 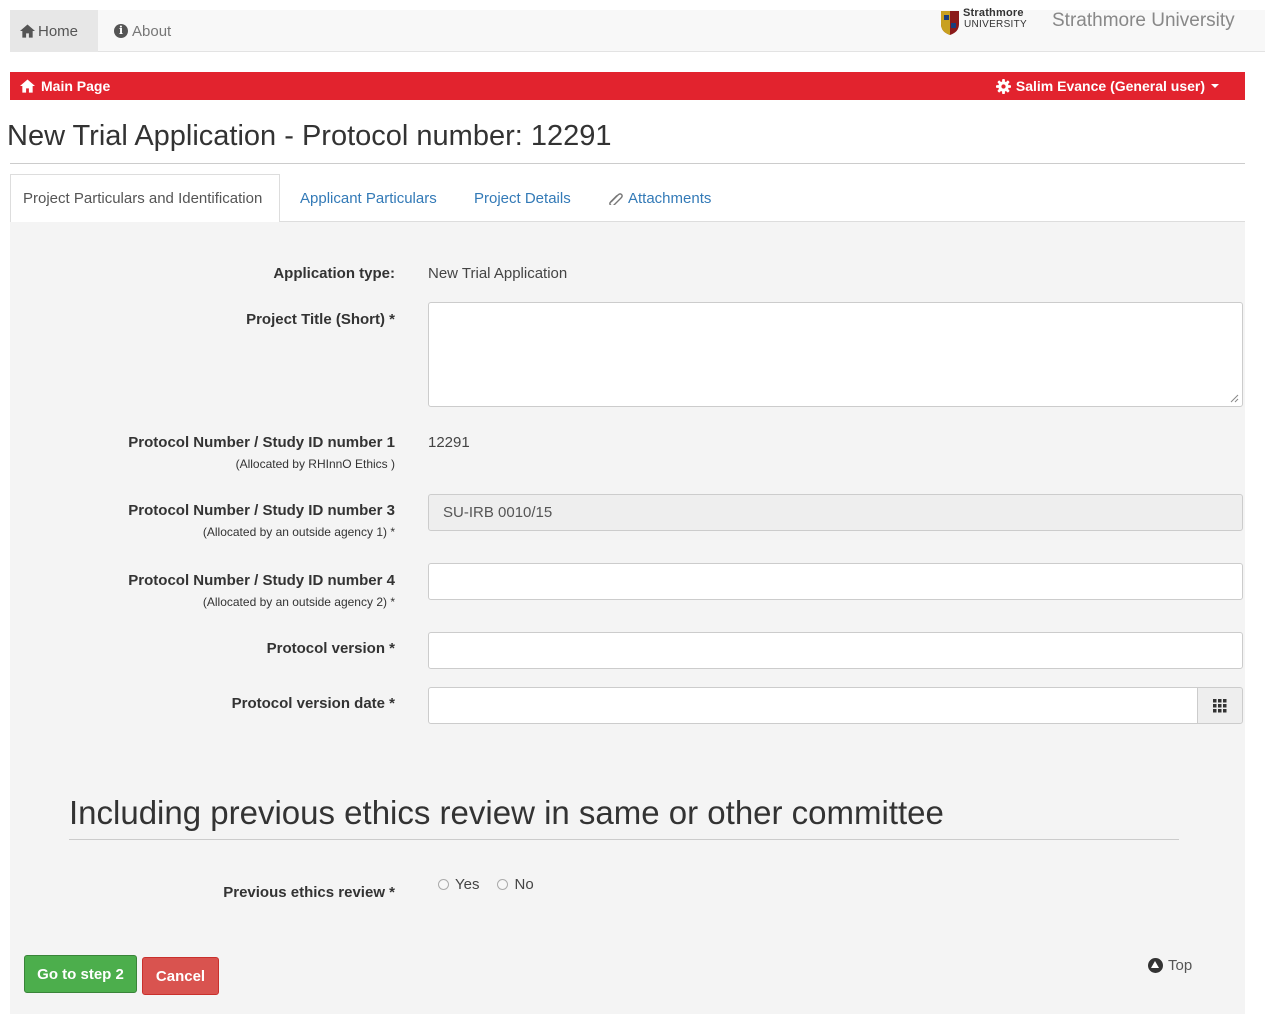 What do you see at coordinates (261, 580) in the screenshot?
I see `protocol-4-label-text: Protocol Number / Study ID number 4` at bounding box center [261, 580].